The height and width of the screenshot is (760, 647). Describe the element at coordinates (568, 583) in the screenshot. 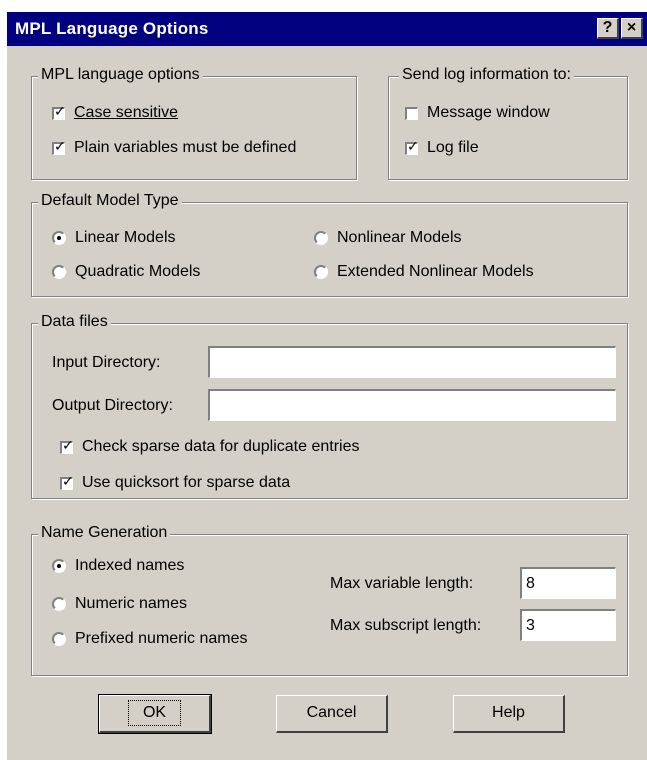

I see `max-variable-length-field` at that location.